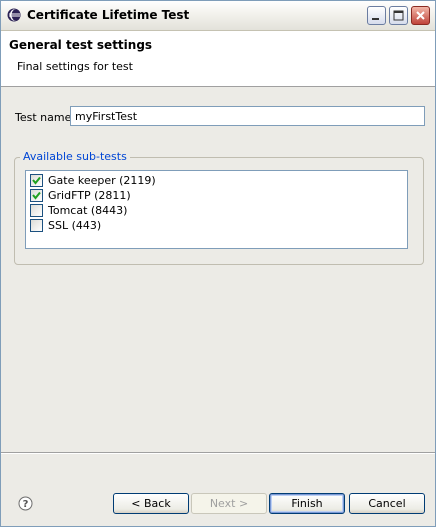 The width and height of the screenshot is (436, 527). I want to click on eclipse-icon, so click(14, 15).